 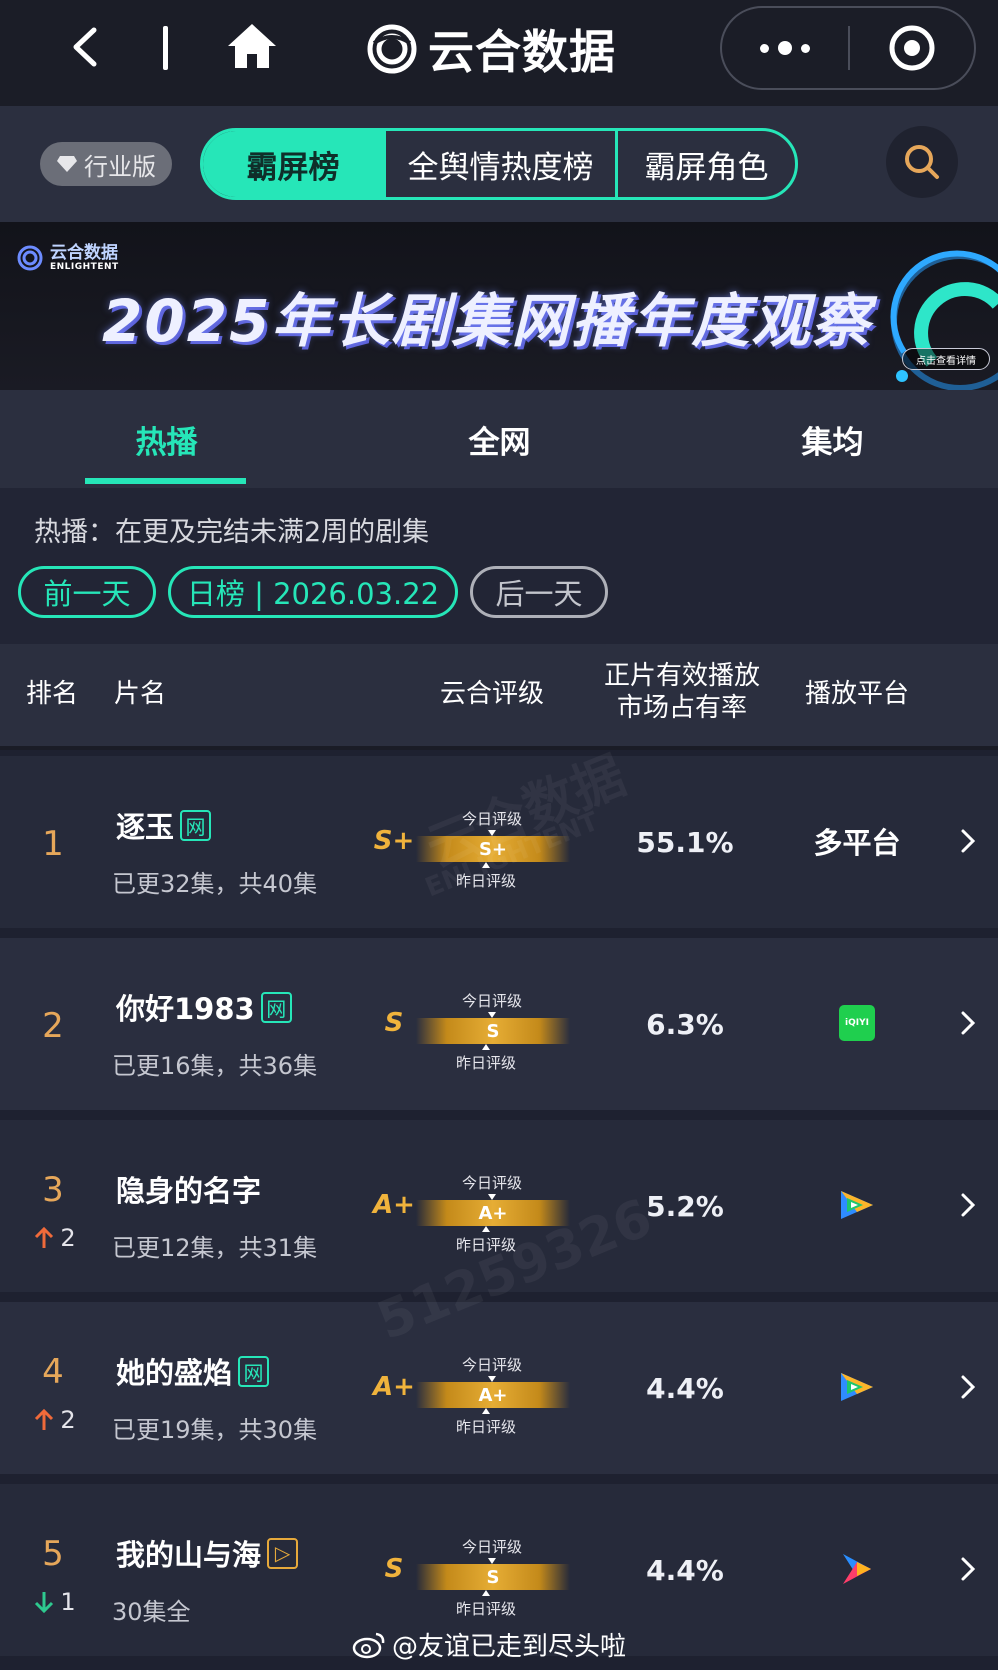 I want to click on rank-change-value: 1, so click(x=68, y=1602).